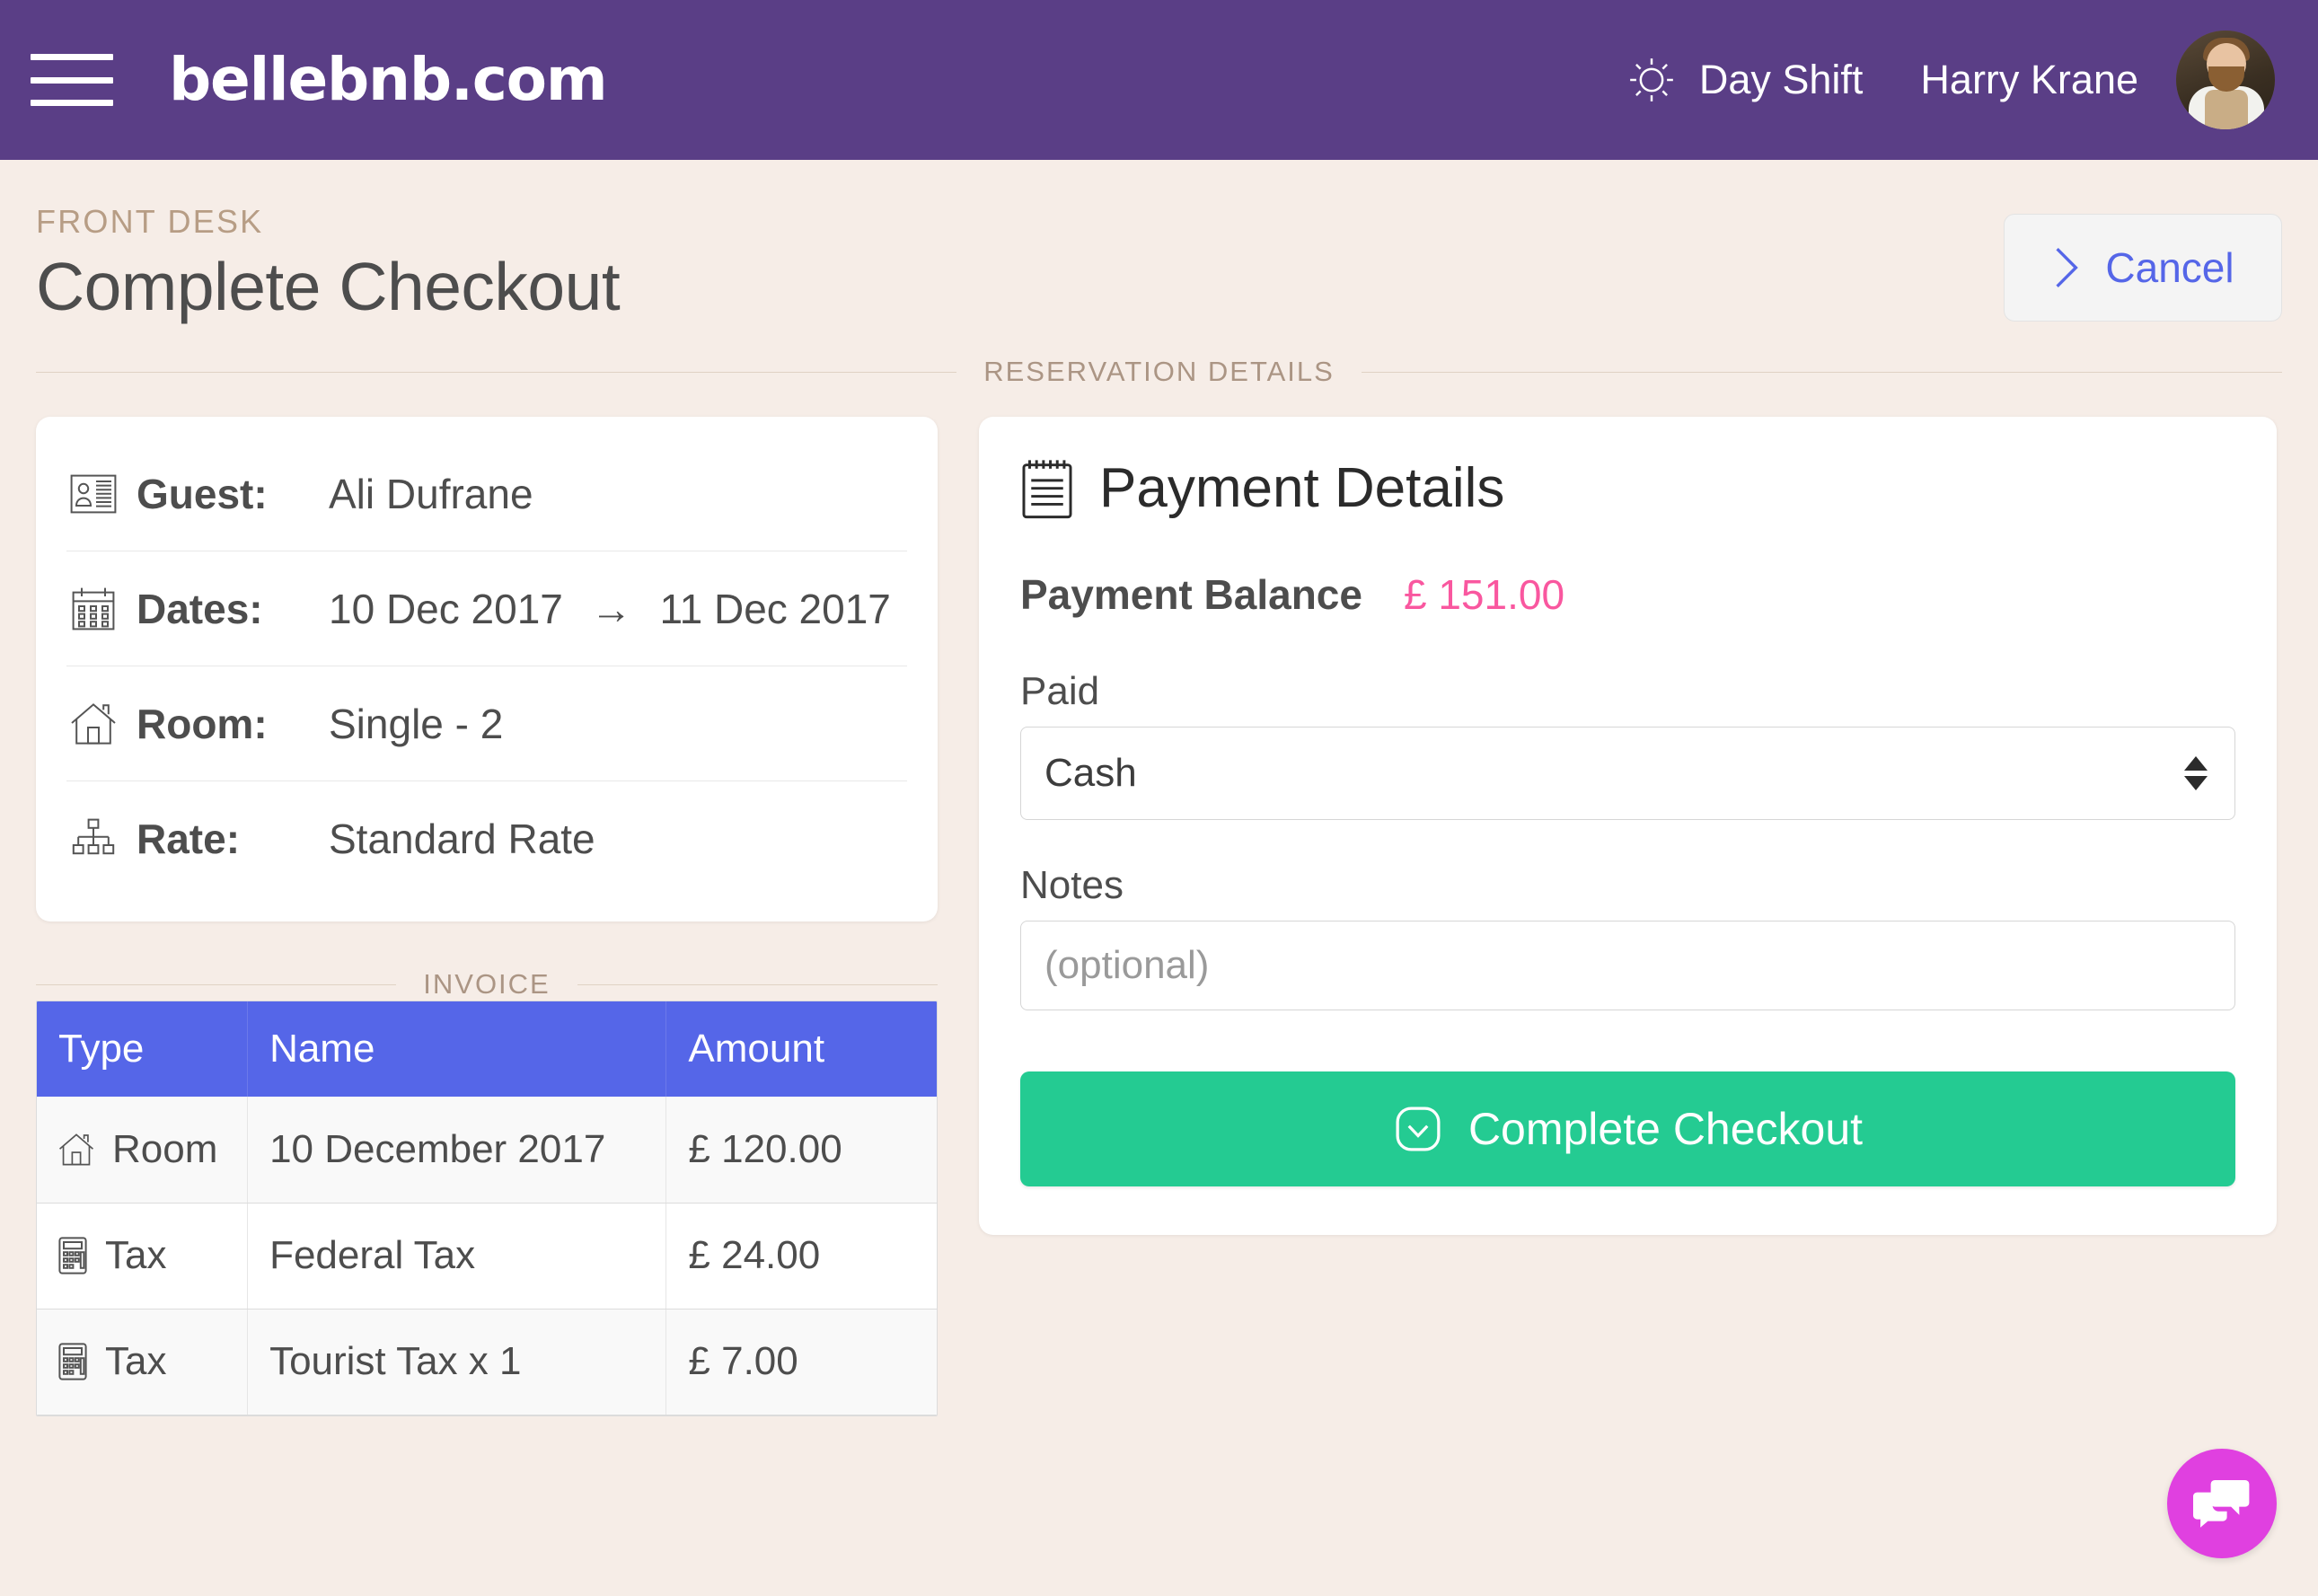 The image size is (2318, 1596). I want to click on user-name-label: Harry Krane, so click(2029, 80).